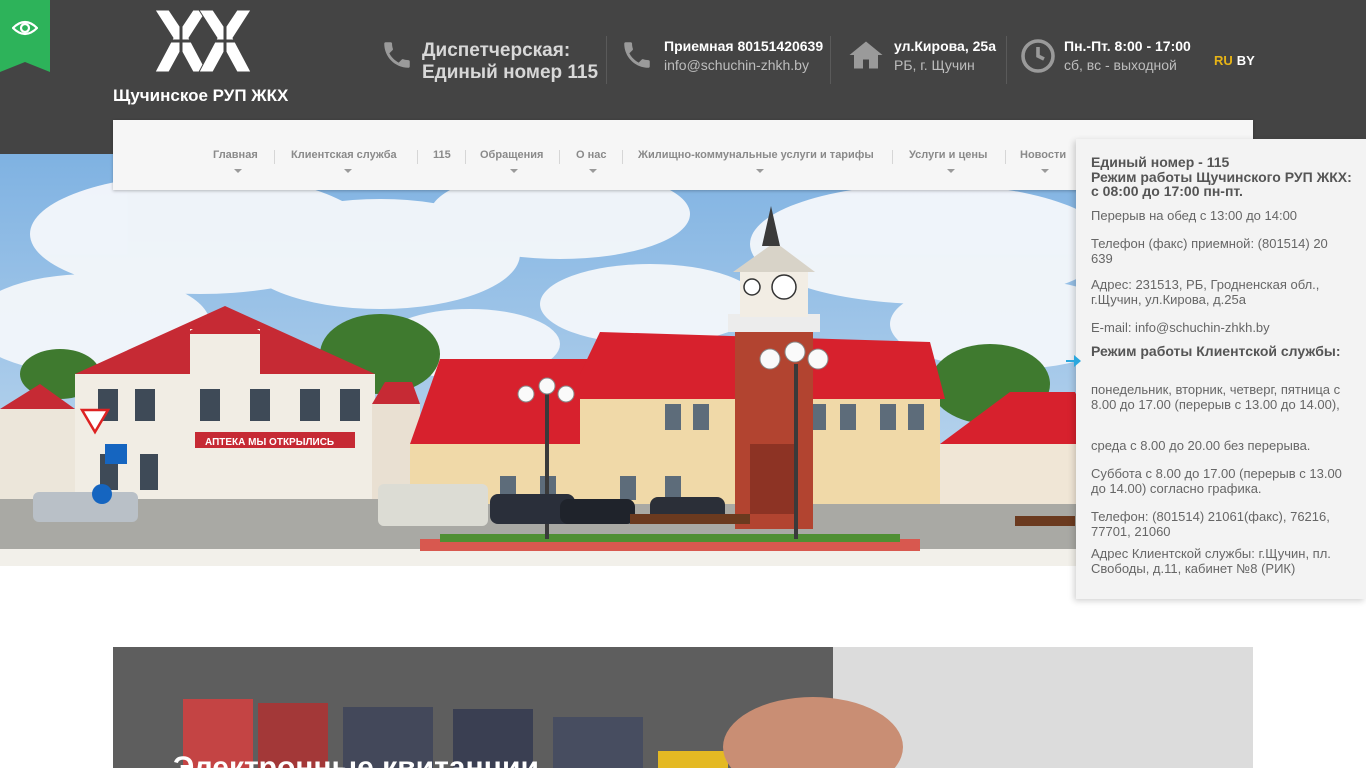 The width and height of the screenshot is (1366, 768). I want to click on accessibility-toggle, so click(25, 36).